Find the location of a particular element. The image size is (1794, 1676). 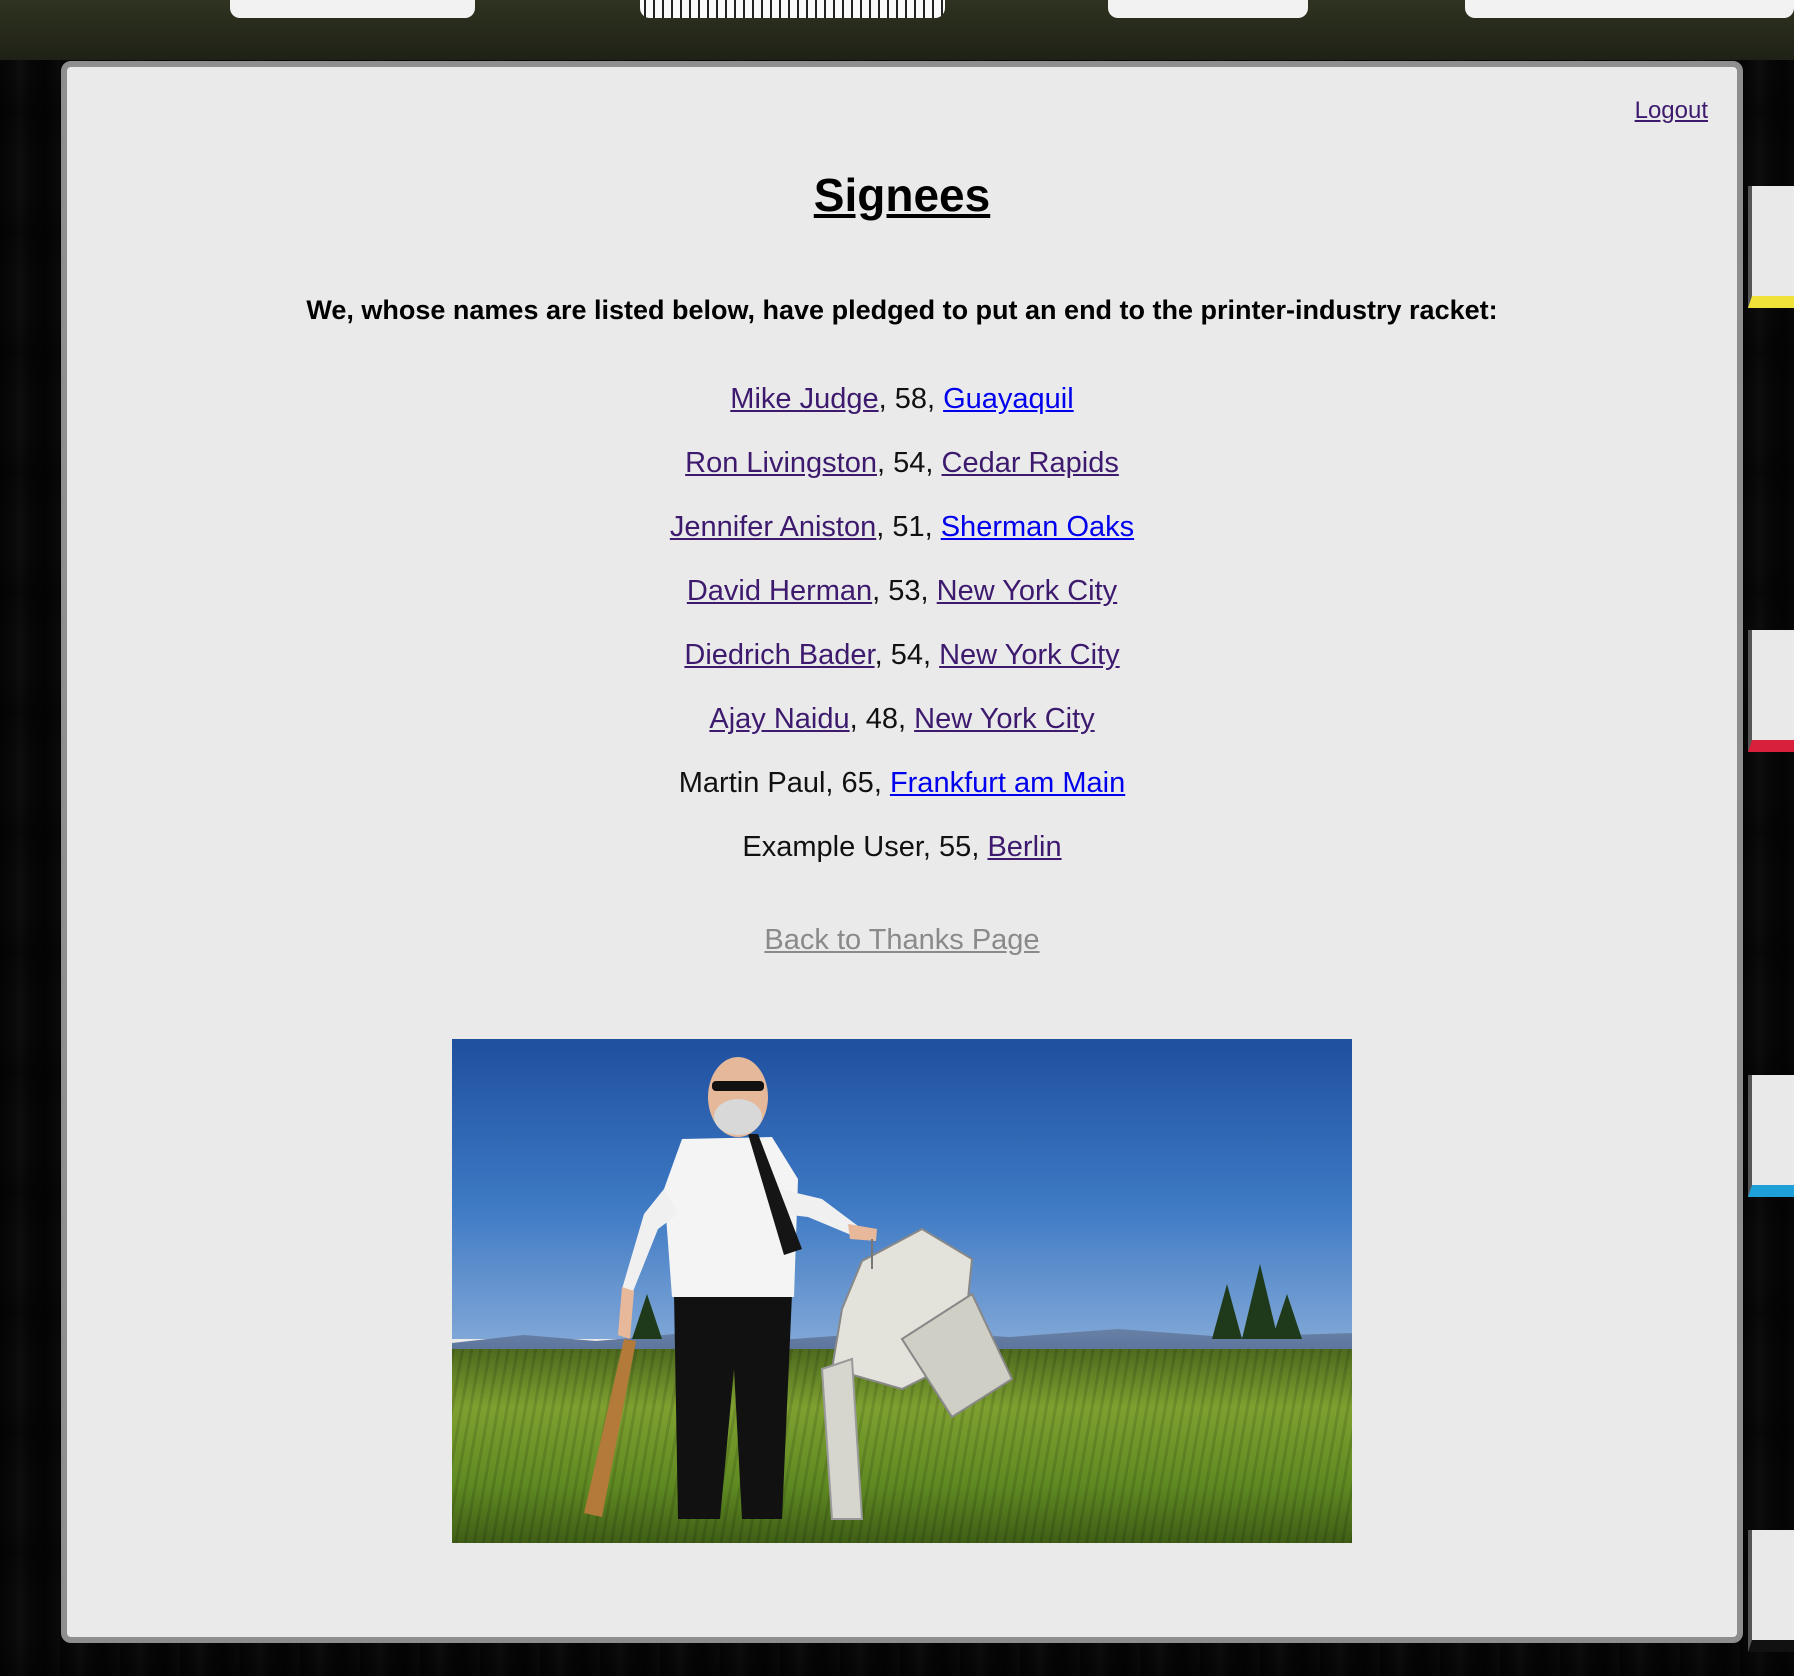

signee-age: 53 is located at coordinates (904, 591).